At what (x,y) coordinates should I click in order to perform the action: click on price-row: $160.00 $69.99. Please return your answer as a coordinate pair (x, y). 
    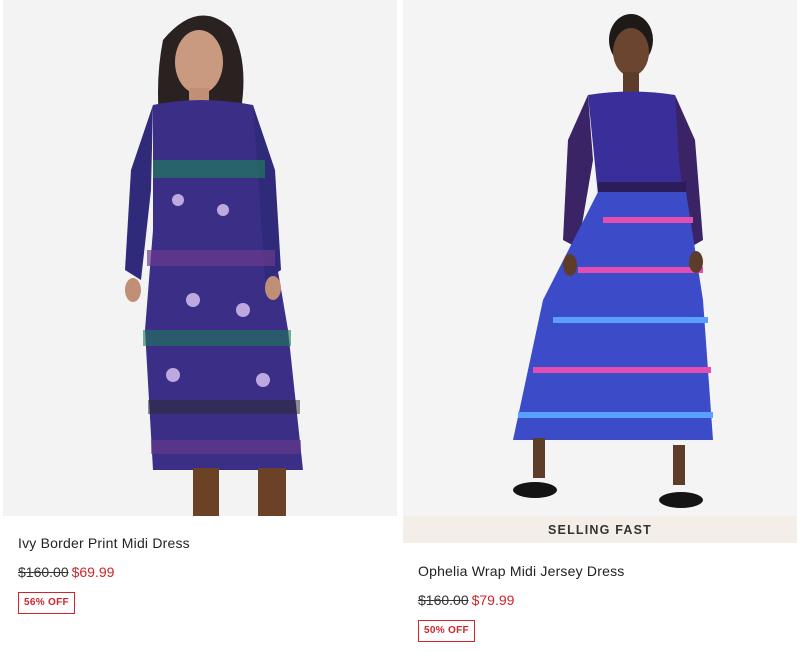
    Looking at the image, I should click on (66, 572).